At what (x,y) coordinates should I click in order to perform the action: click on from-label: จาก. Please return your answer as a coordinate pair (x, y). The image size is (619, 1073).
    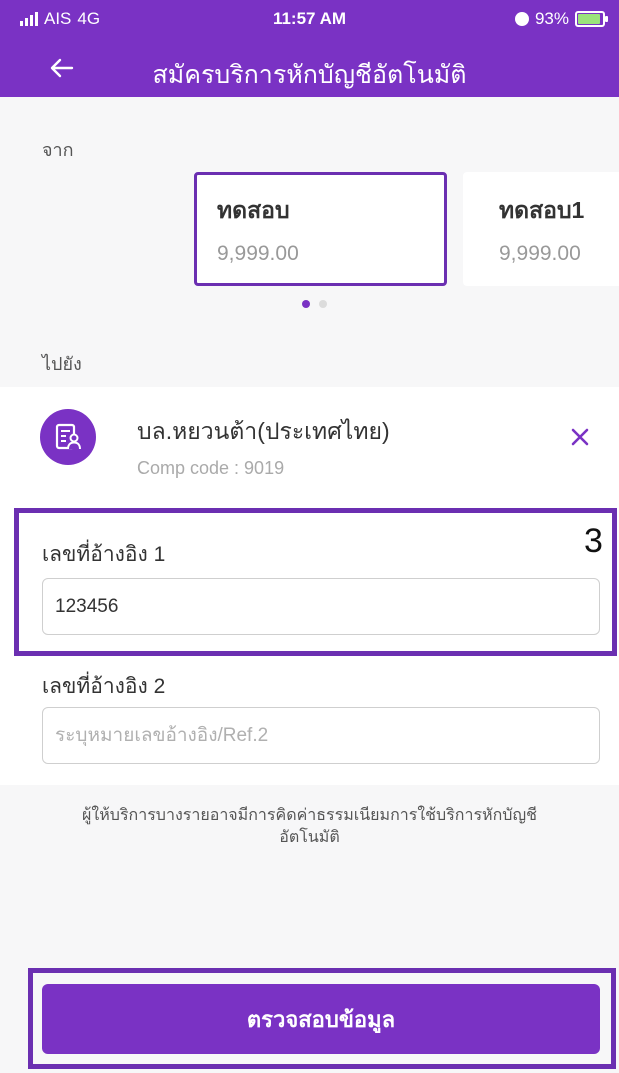
    Looking at the image, I should click on (58, 150).